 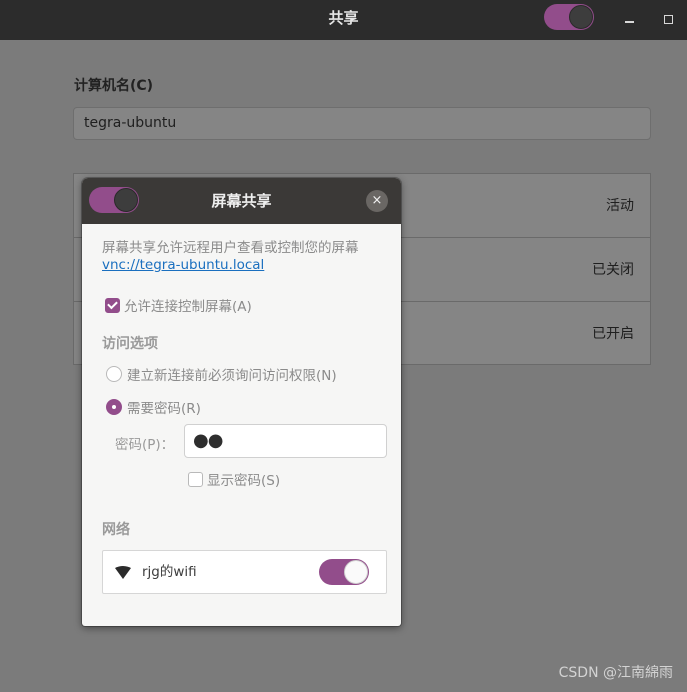 I want to click on radio-ask-permission: 建立新连接前必须询问访问权限(N), so click(x=221, y=374).